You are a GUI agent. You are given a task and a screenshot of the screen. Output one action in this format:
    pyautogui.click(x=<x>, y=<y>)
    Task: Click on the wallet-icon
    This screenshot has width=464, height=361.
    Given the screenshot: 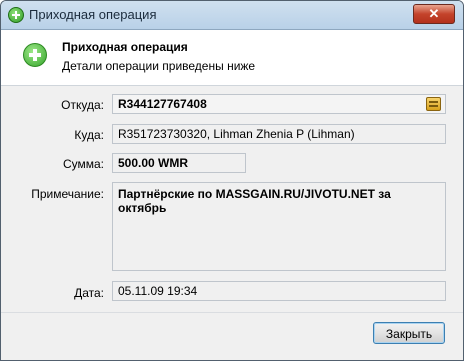 What is the action you would take?
    pyautogui.click(x=433, y=104)
    